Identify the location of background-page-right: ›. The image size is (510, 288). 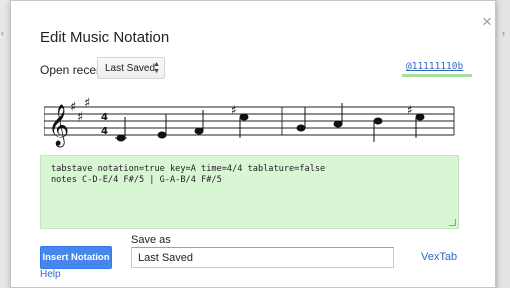
(504, 144).